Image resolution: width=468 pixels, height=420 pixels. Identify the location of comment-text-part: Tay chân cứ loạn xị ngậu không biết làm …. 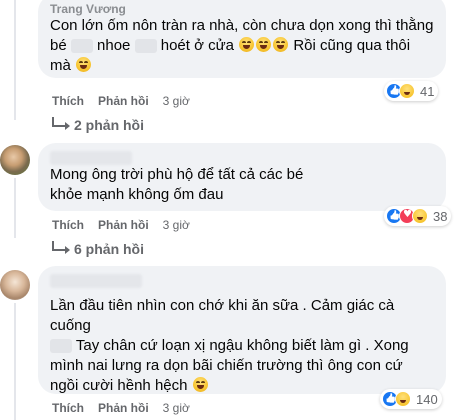
(240, 345).